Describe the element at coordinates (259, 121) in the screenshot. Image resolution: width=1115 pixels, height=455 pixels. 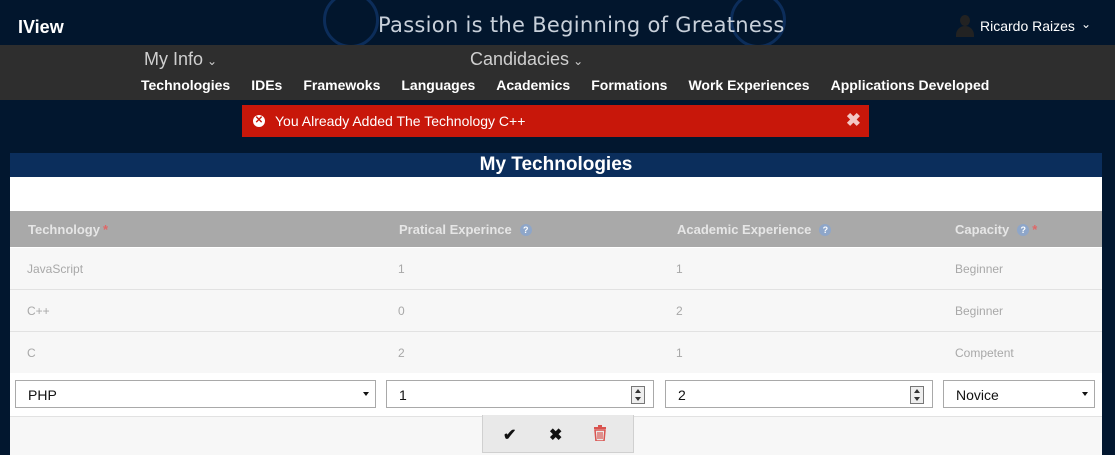
I see `x-circle-icon: ✕` at that location.